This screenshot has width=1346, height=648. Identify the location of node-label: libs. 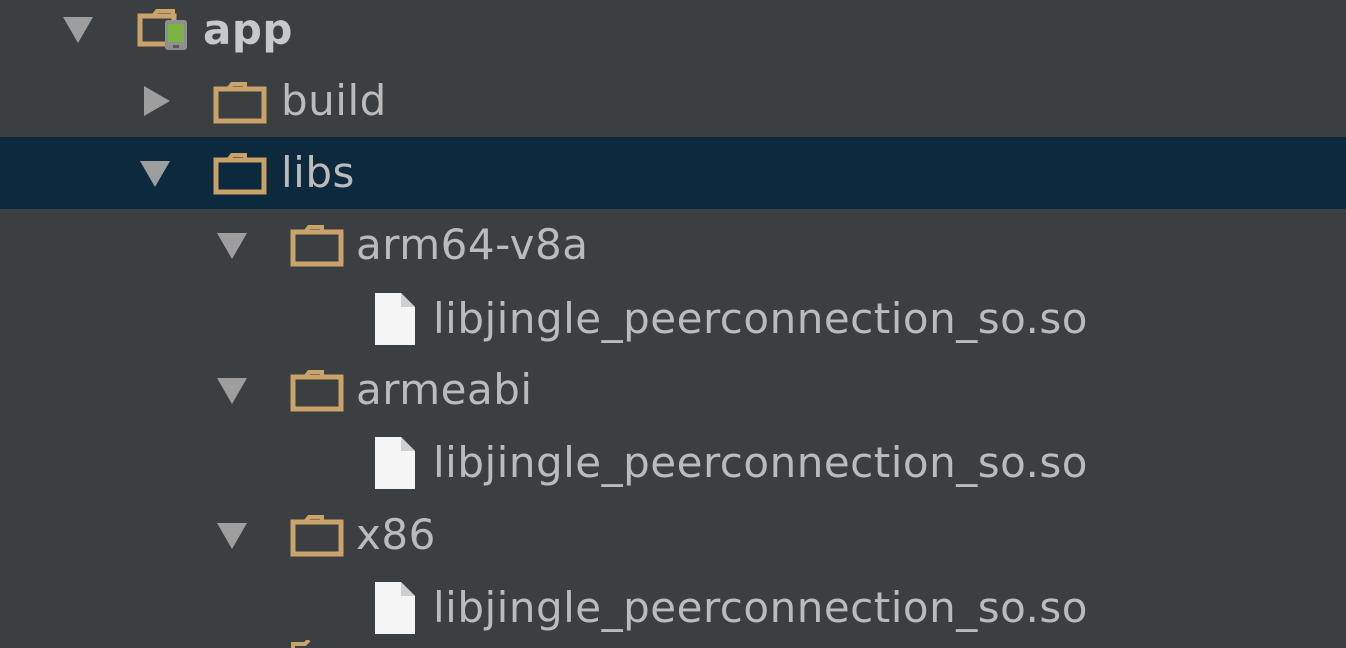
(318, 172).